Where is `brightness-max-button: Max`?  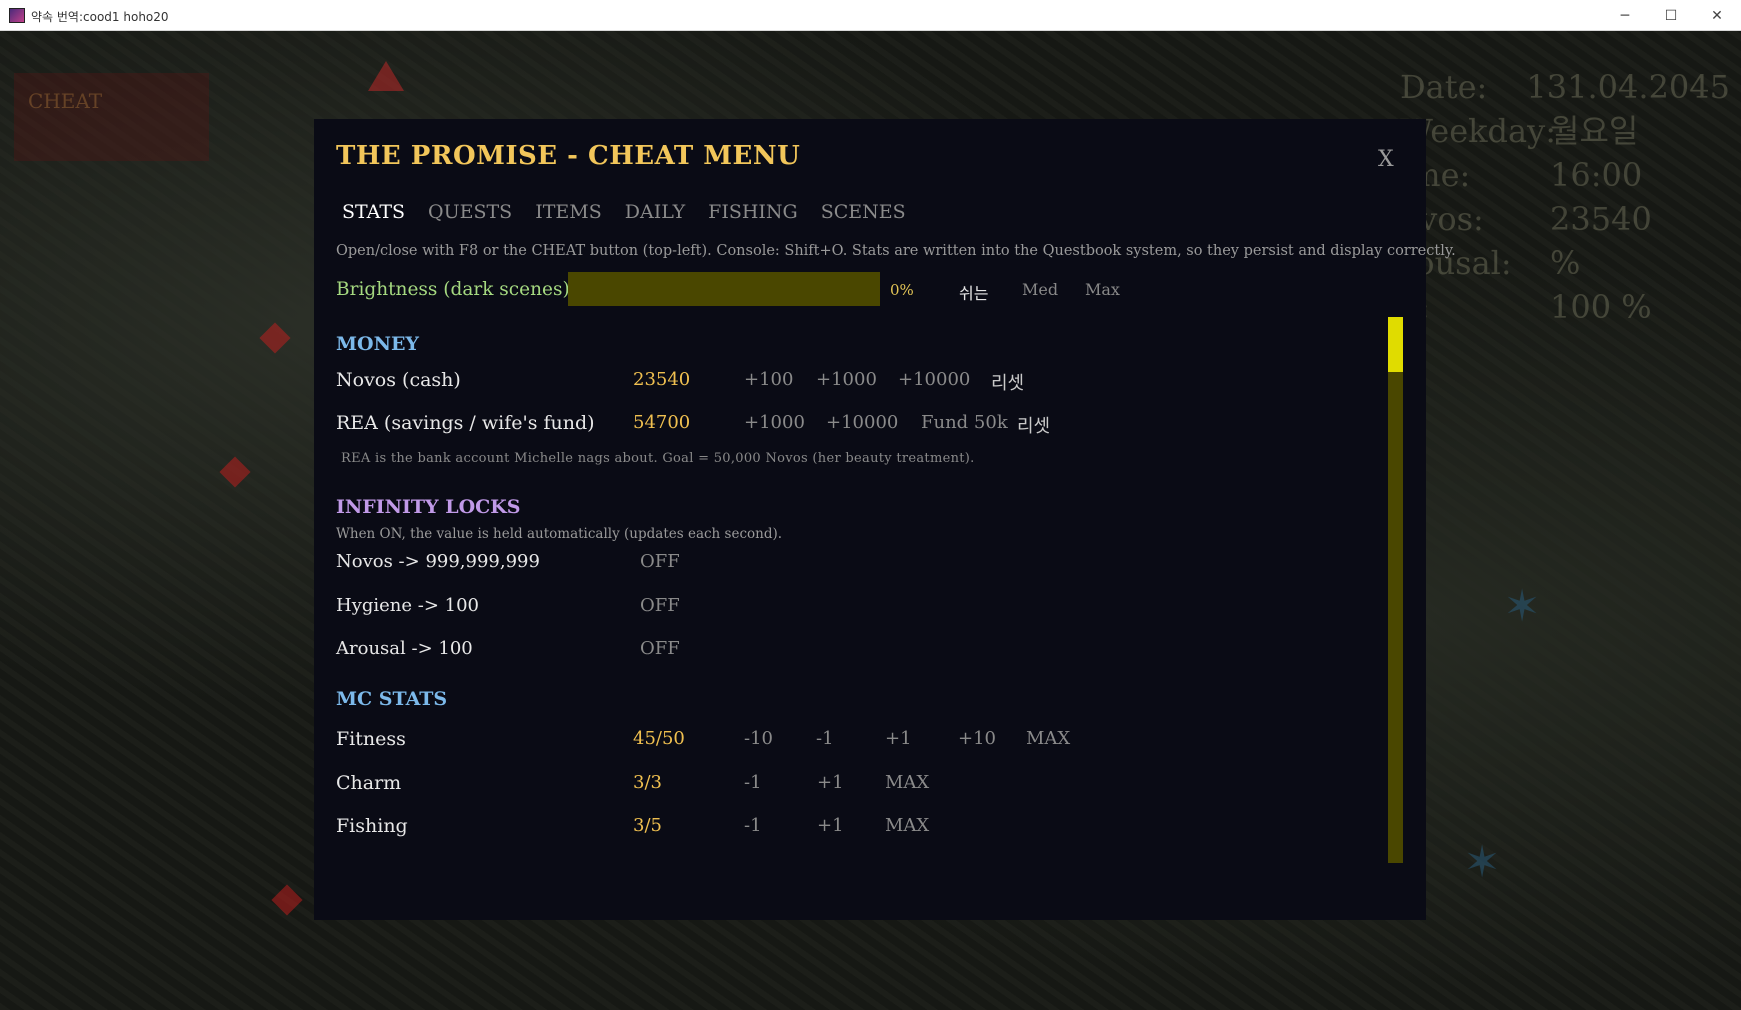 brightness-max-button: Max is located at coordinates (1102, 289).